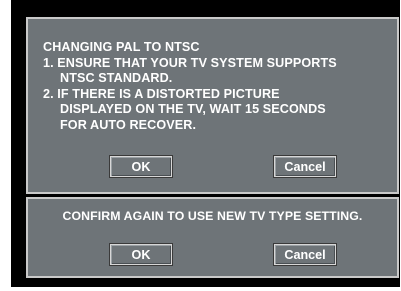 The image size is (401, 291). I want to click on instruction-2-continued-2: FOR AUTO RECOVER., so click(128, 125).